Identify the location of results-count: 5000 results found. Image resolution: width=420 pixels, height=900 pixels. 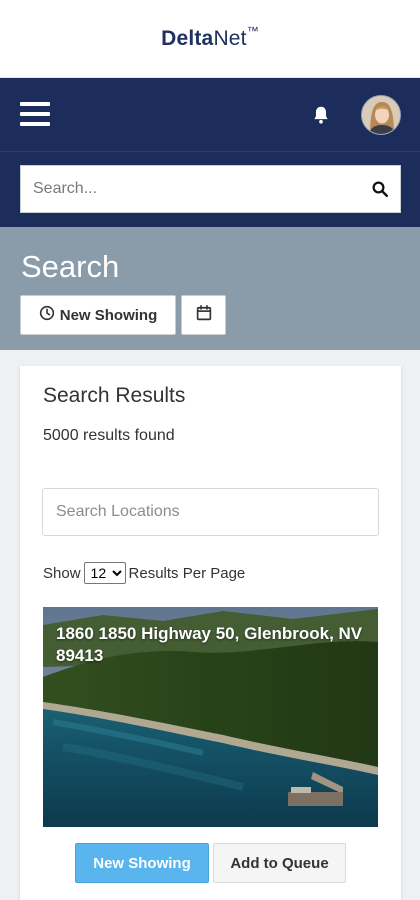
(109, 435).